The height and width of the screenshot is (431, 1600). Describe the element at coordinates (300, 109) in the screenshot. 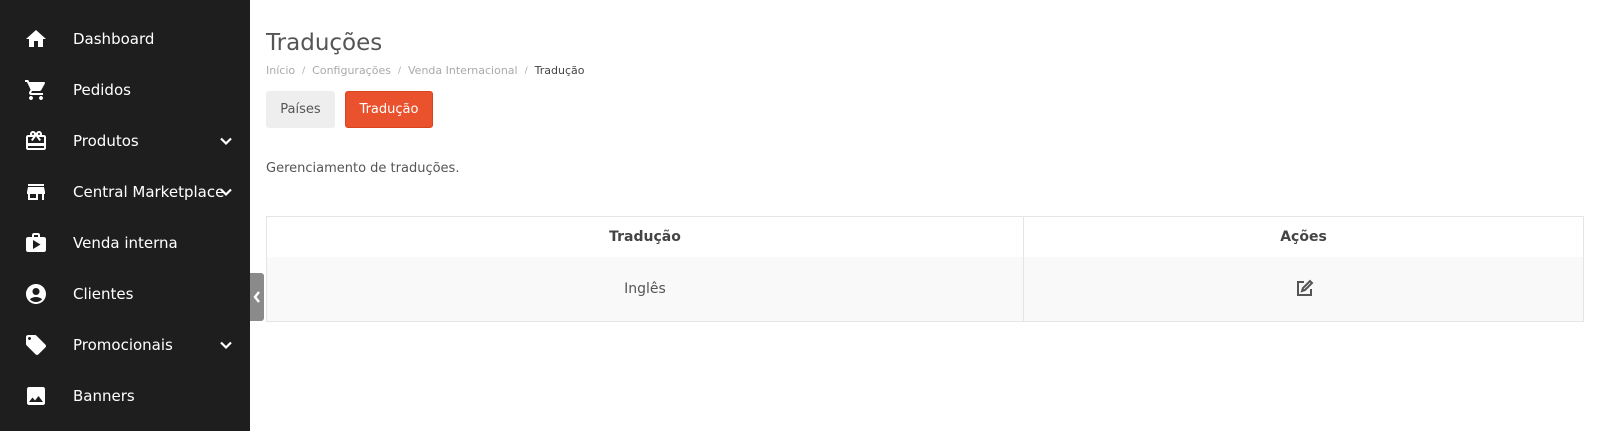

I see `tab-paises: Países` at that location.